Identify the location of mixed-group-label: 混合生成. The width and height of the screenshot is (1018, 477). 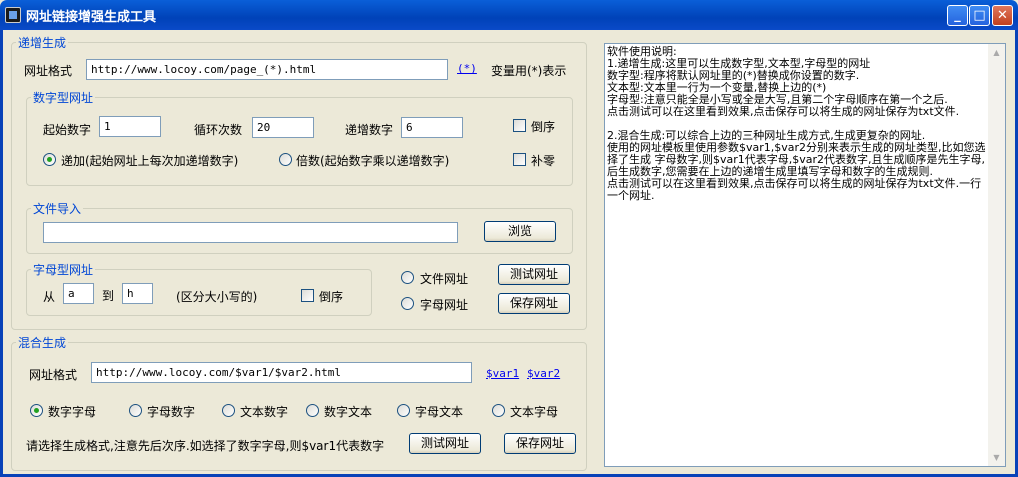
(42, 343).